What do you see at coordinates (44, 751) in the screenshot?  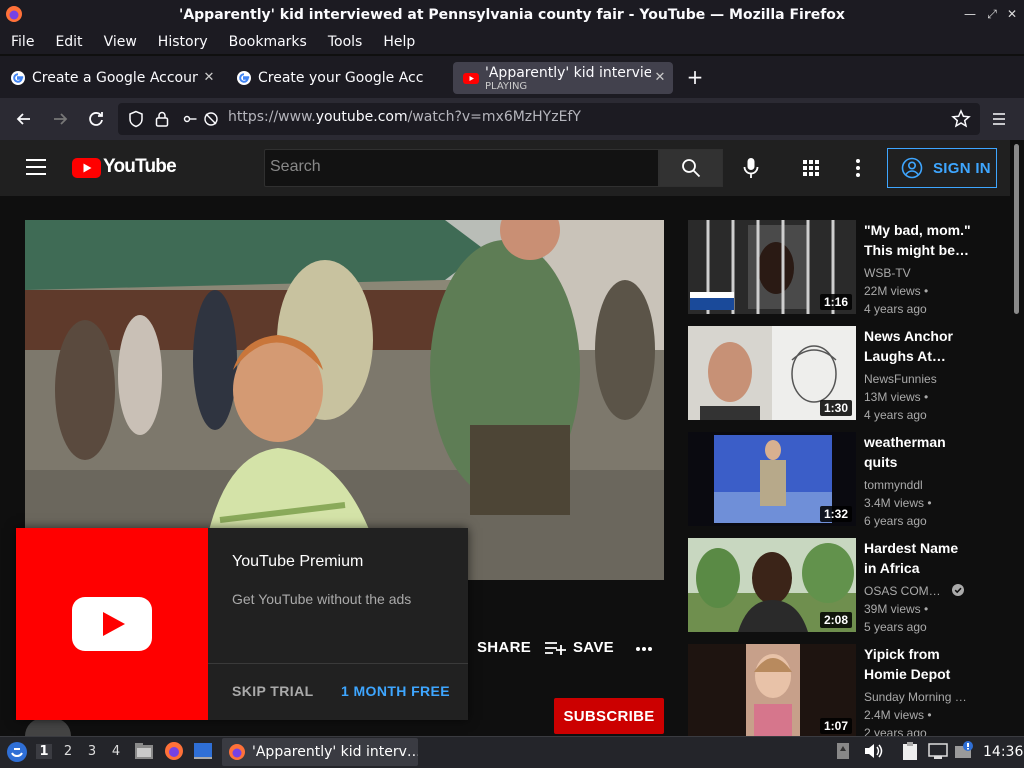 I see `workspace-1: 1` at bounding box center [44, 751].